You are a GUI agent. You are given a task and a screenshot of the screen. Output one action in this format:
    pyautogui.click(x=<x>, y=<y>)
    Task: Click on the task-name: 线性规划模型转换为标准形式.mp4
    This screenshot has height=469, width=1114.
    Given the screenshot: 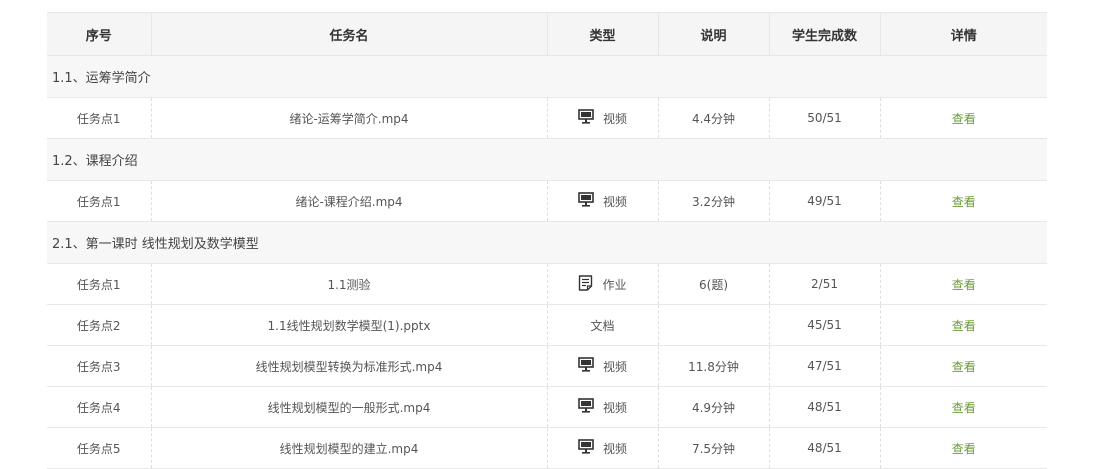 What is the action you would take?
    pyautogui.click(x=349, y=366)
    